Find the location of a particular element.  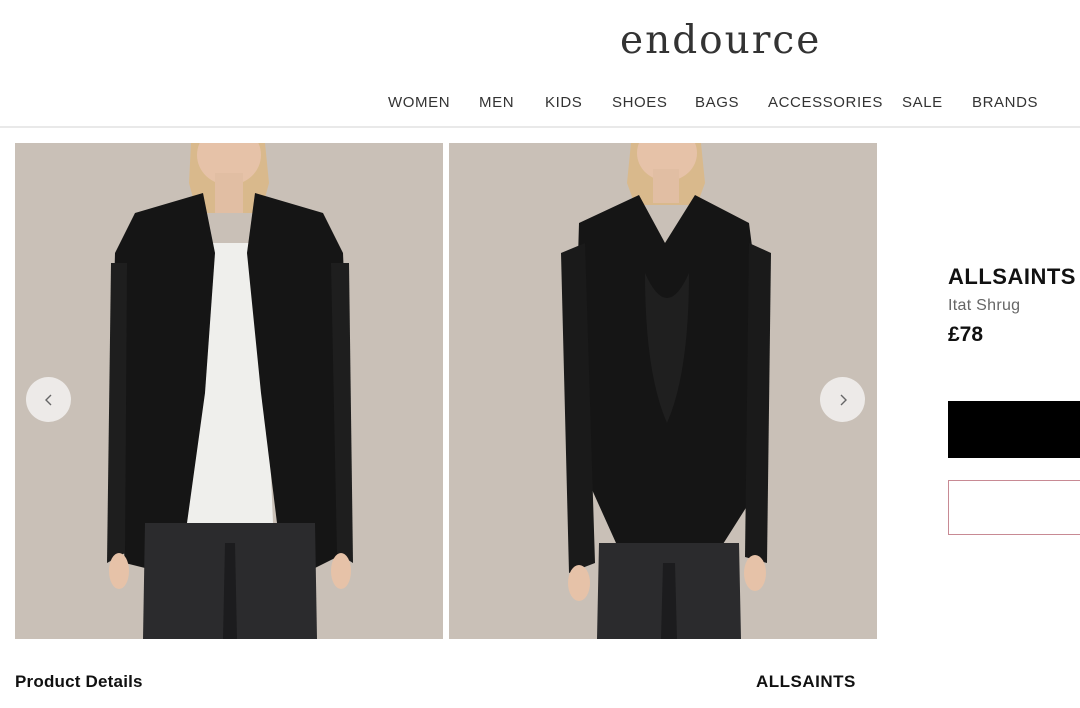

details-brand-heading: ALLSAINTS is located at coordinates (806, 681).